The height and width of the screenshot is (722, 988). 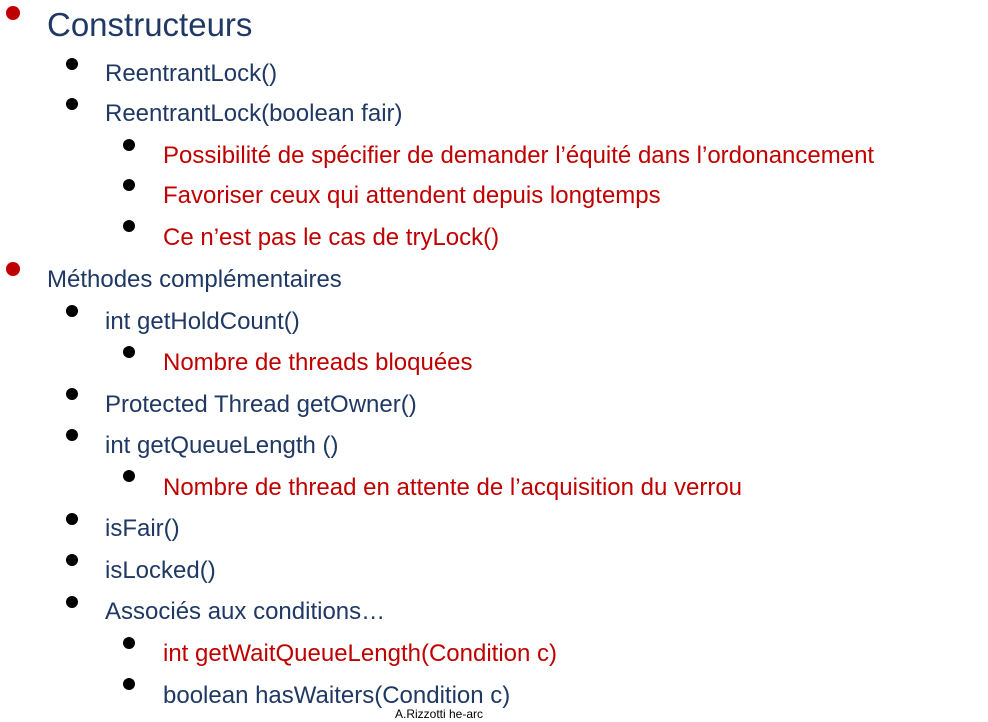 What do you see at coordinates (331, 237) in the screenshot?
I see `list-subitem: Ce n’est pas le cas de tryLock()` at bounding box center [331, 237].